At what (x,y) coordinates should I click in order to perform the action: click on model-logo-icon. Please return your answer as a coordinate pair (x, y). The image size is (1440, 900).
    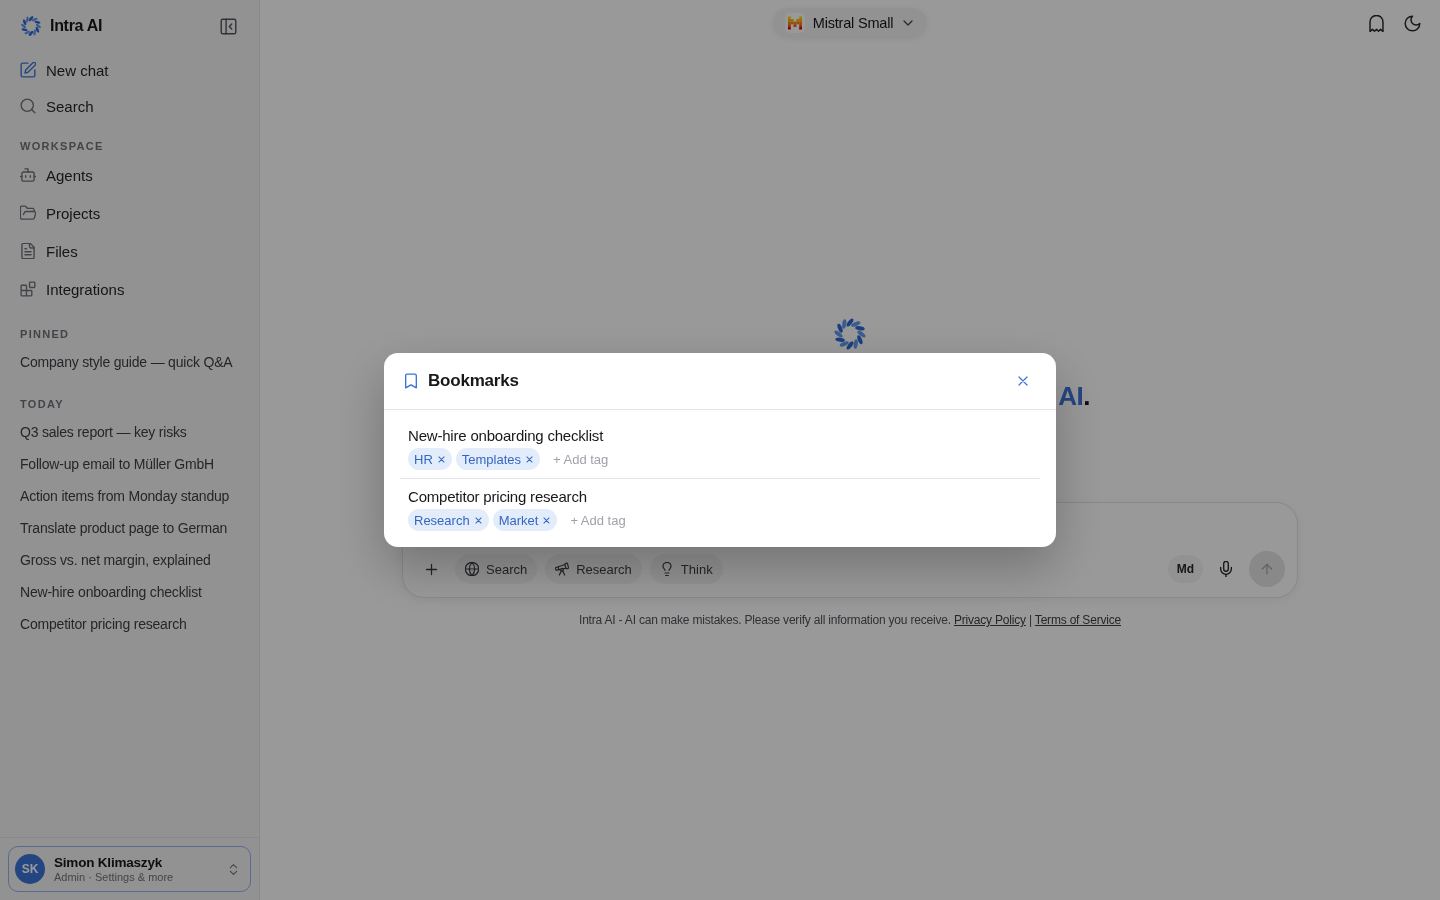
    Looking at the image, I should click on (794, 23).